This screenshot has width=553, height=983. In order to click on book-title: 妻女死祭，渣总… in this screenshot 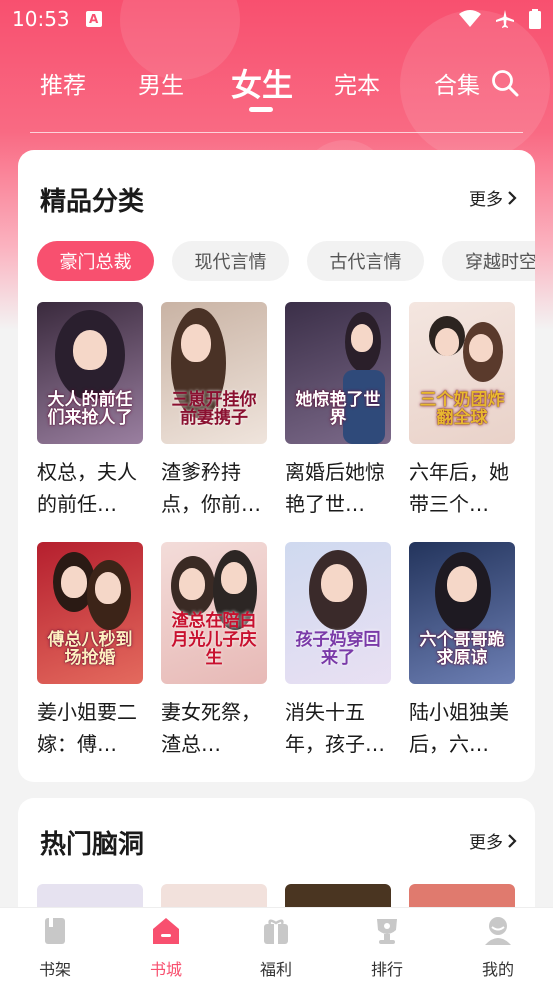, I will do `click(211, 728)`.